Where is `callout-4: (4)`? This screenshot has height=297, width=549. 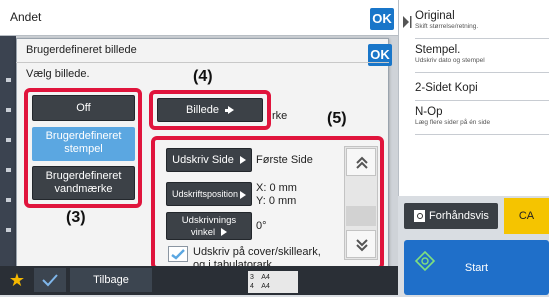
callout-4: (4) is located at coordinates (203, 76).